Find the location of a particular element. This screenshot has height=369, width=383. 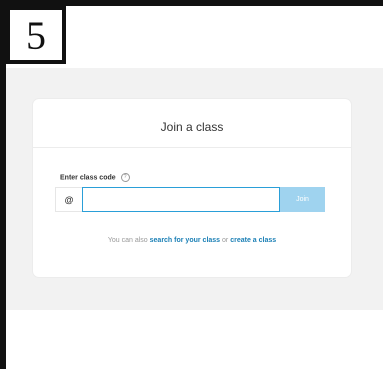

card-title: Join a class is located at coordinates (192, 127).